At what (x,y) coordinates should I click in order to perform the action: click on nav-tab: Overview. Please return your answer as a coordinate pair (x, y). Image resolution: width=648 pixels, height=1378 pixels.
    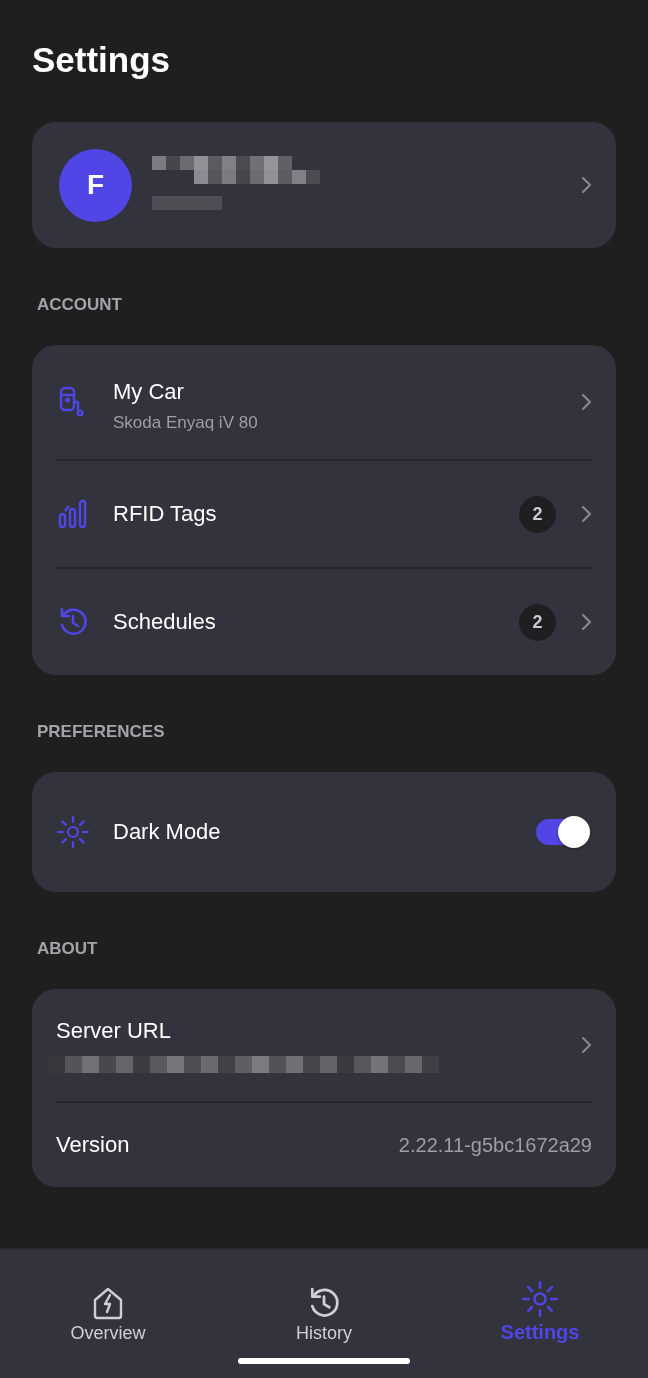
    Looking at the image, I should click on (108, 1303).